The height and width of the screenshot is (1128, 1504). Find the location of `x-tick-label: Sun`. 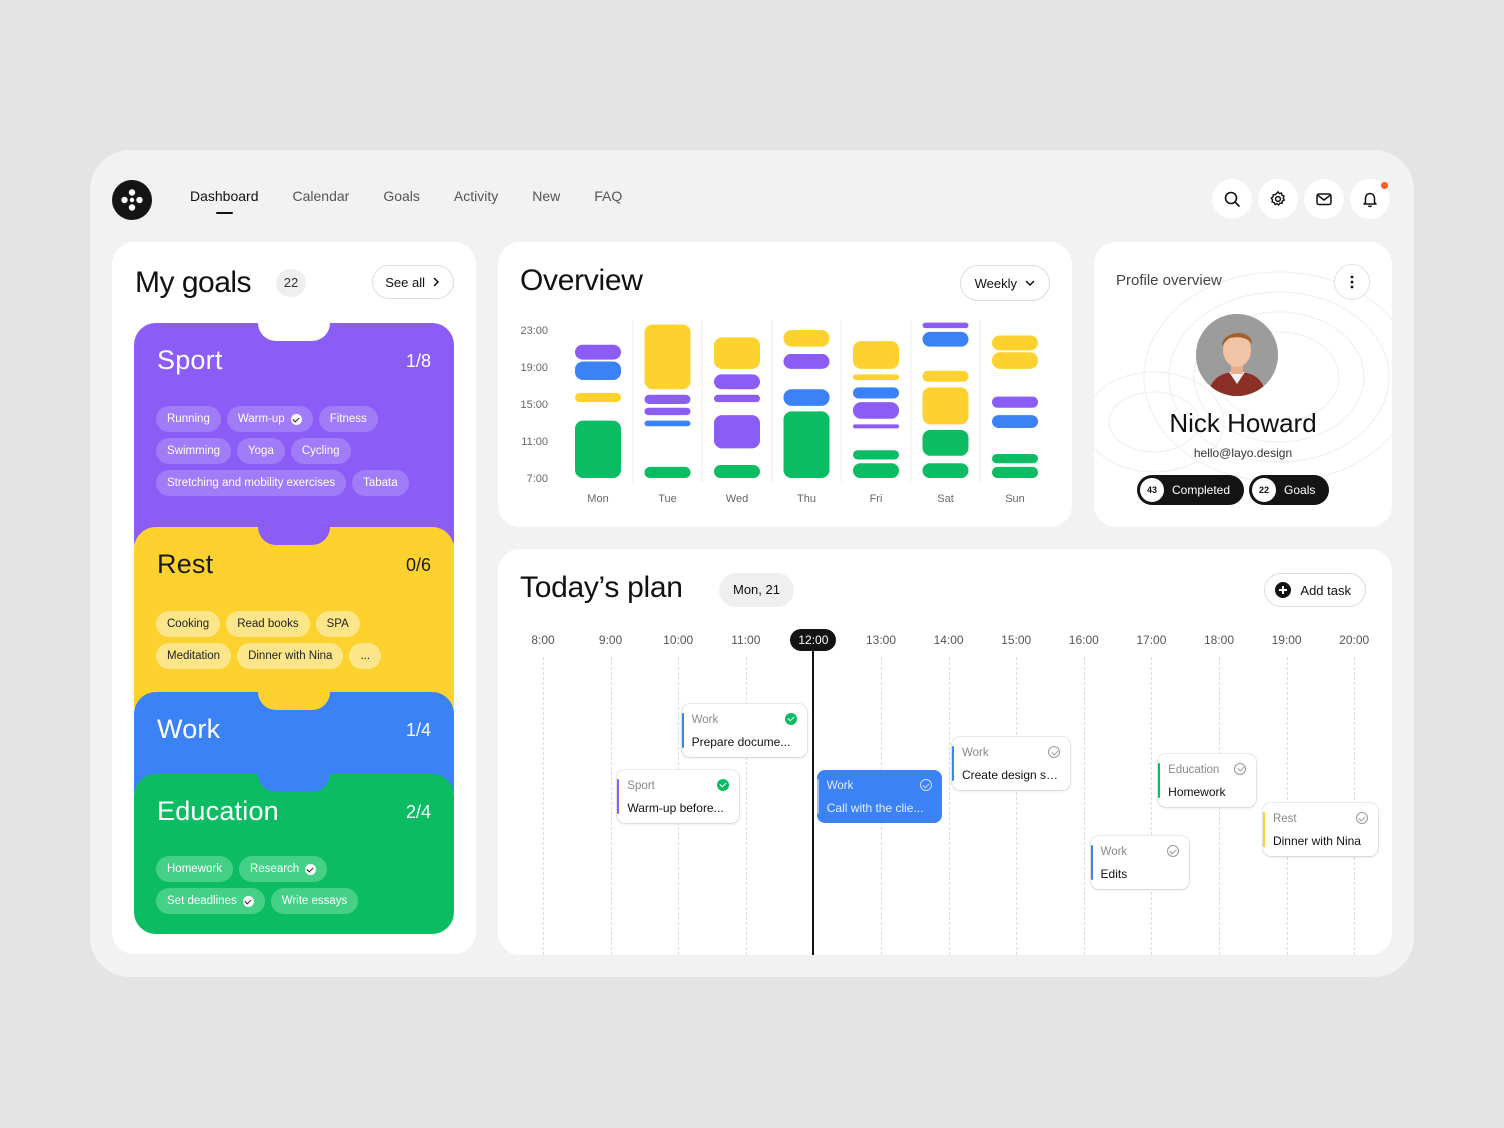

x-tick-label: Sun is located at coordinates (1015, 499).